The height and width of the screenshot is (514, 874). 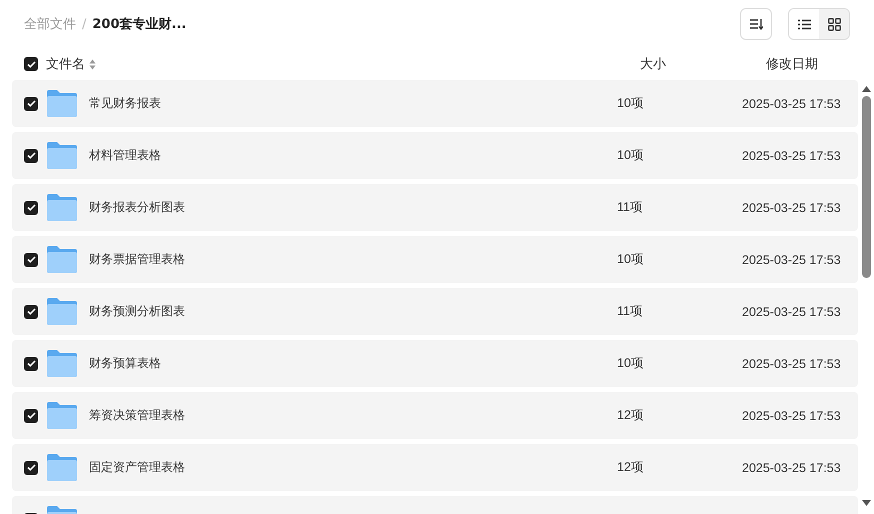 What do you see at coordinates (435, 103) in the screenshot?
I see `folder-row: 常见财务报表 10项 2025-03-25 17:53` at bounding box center [435, 103].